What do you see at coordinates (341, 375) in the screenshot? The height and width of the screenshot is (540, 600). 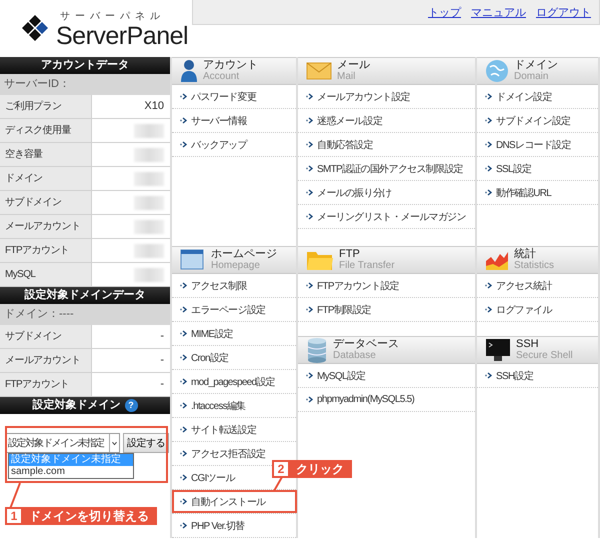 I see `menu-link: MySQL設定` at bounding box center [341, 375].